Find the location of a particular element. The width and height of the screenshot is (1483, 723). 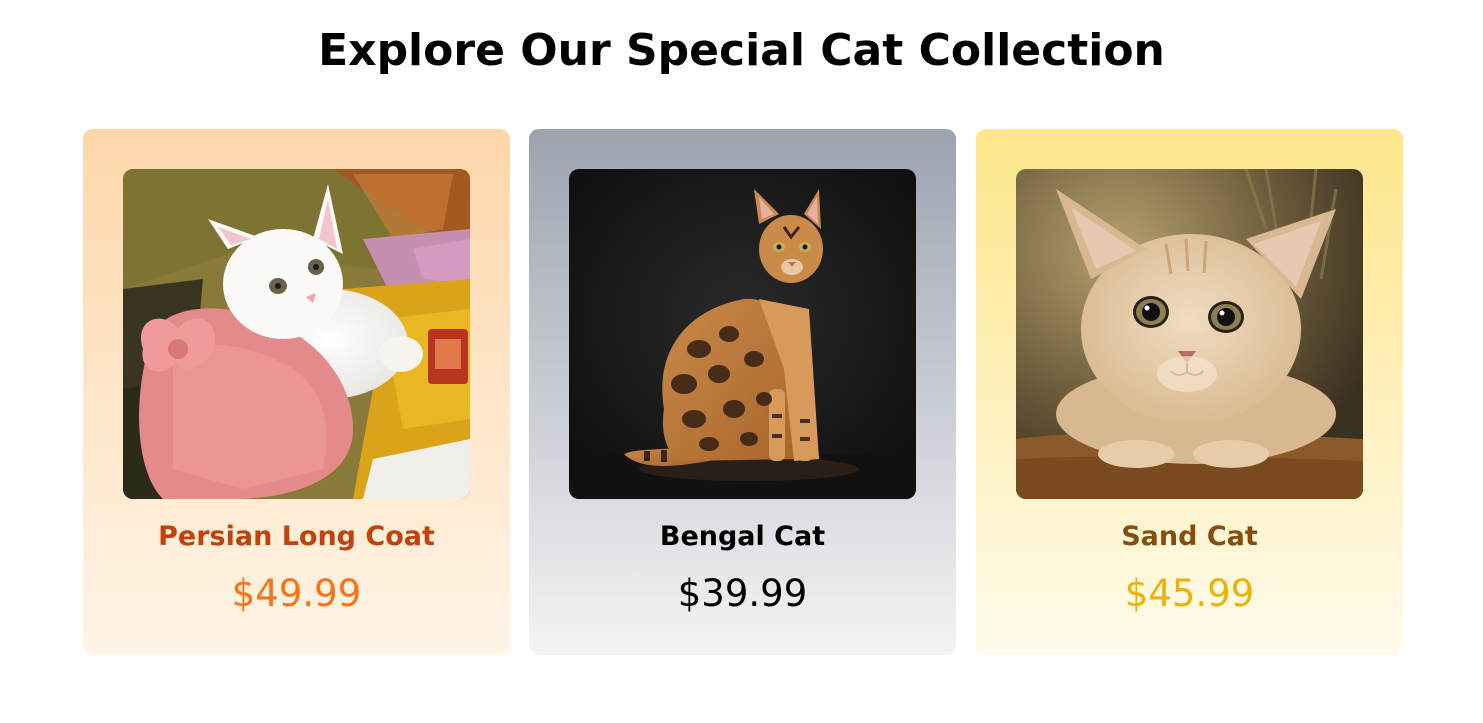

product-name: Bengal Cat is located at coordinates (742, 536).